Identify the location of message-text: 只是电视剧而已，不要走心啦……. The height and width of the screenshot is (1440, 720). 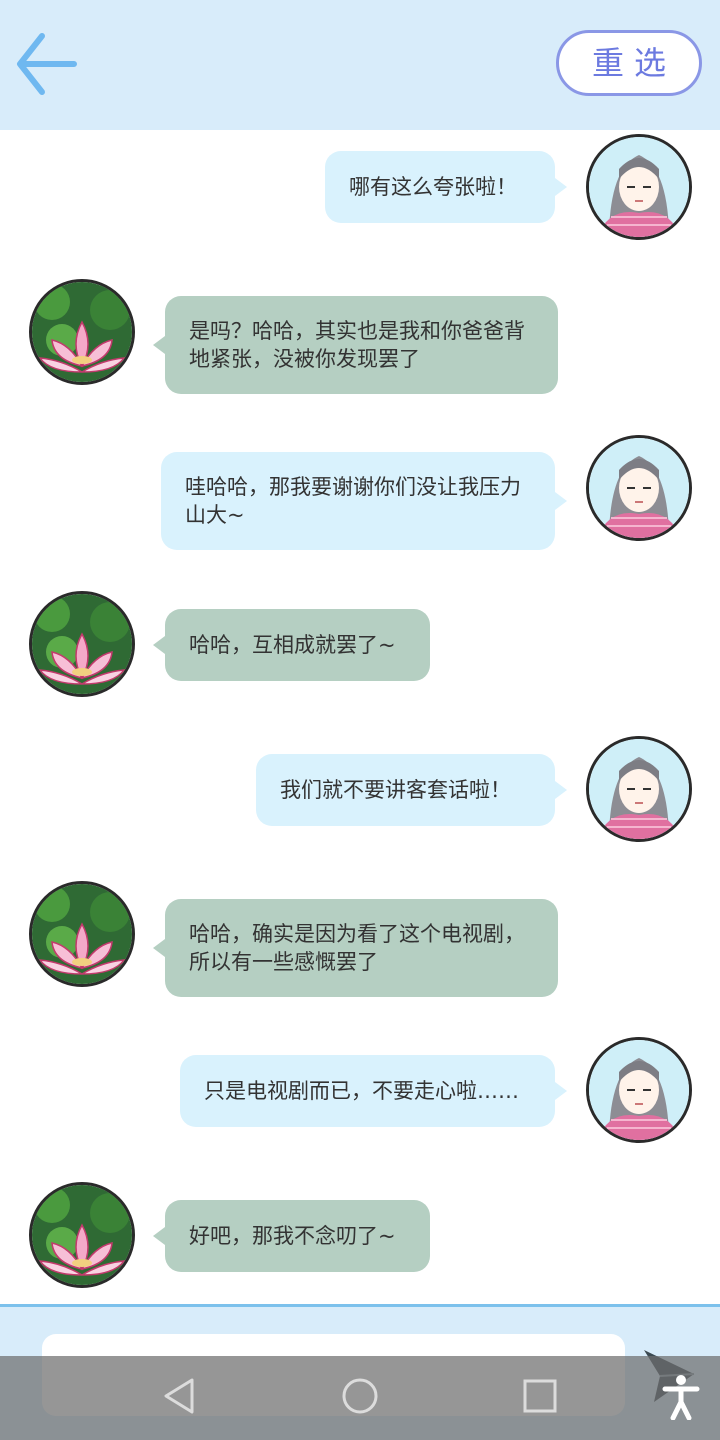
(361, 1091).